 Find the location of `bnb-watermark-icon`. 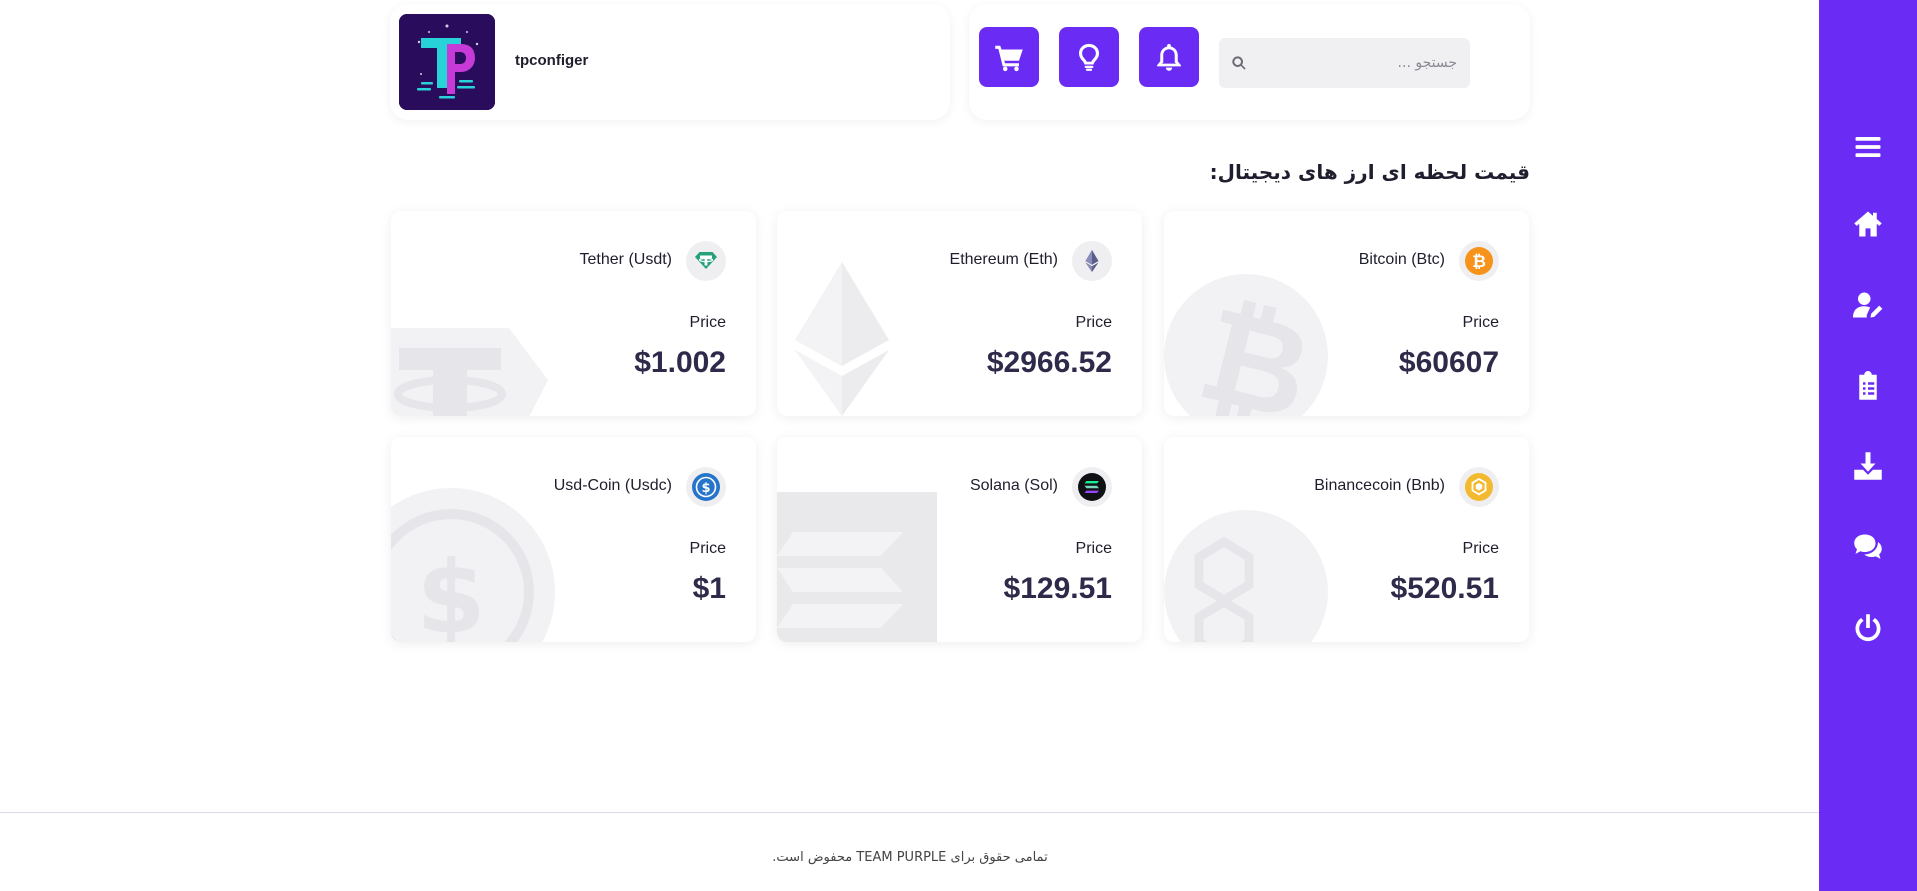

bnb-watermark-icon is located at coordinates (1246, 576).